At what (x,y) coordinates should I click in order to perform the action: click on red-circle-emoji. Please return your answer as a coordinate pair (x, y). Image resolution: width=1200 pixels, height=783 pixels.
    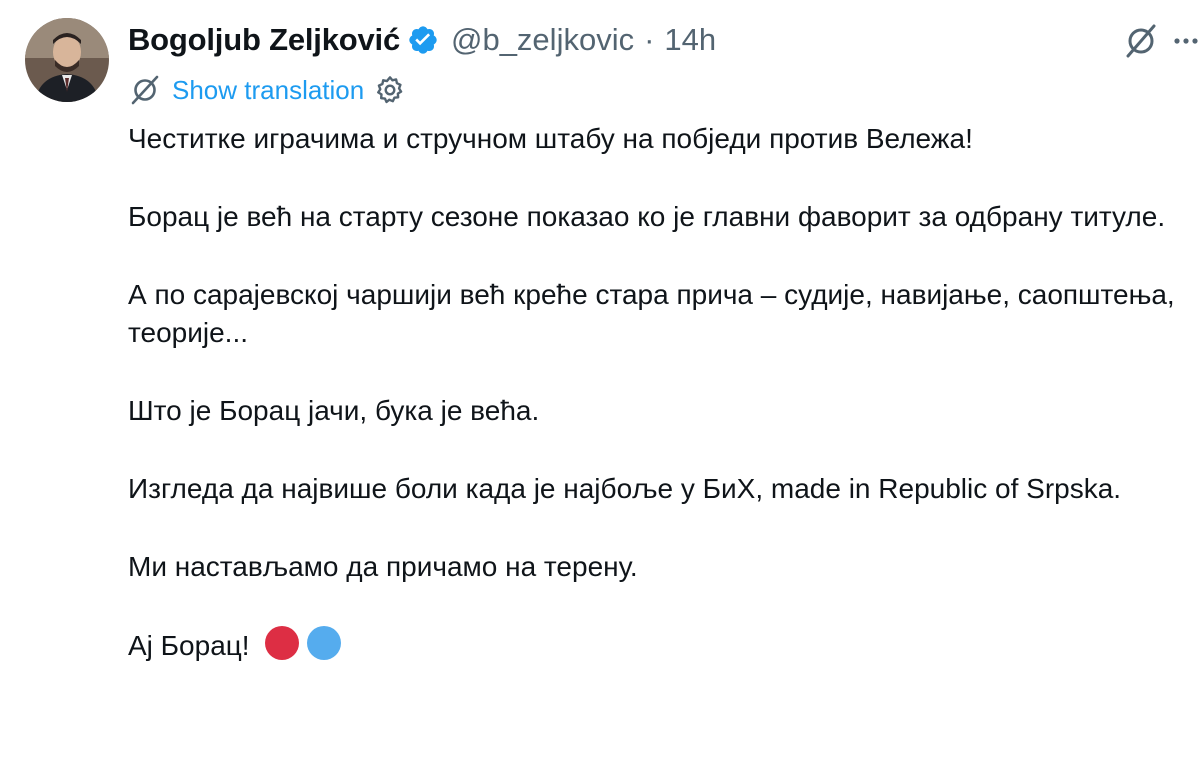
    Looking at the image, I should click on (282, 643).